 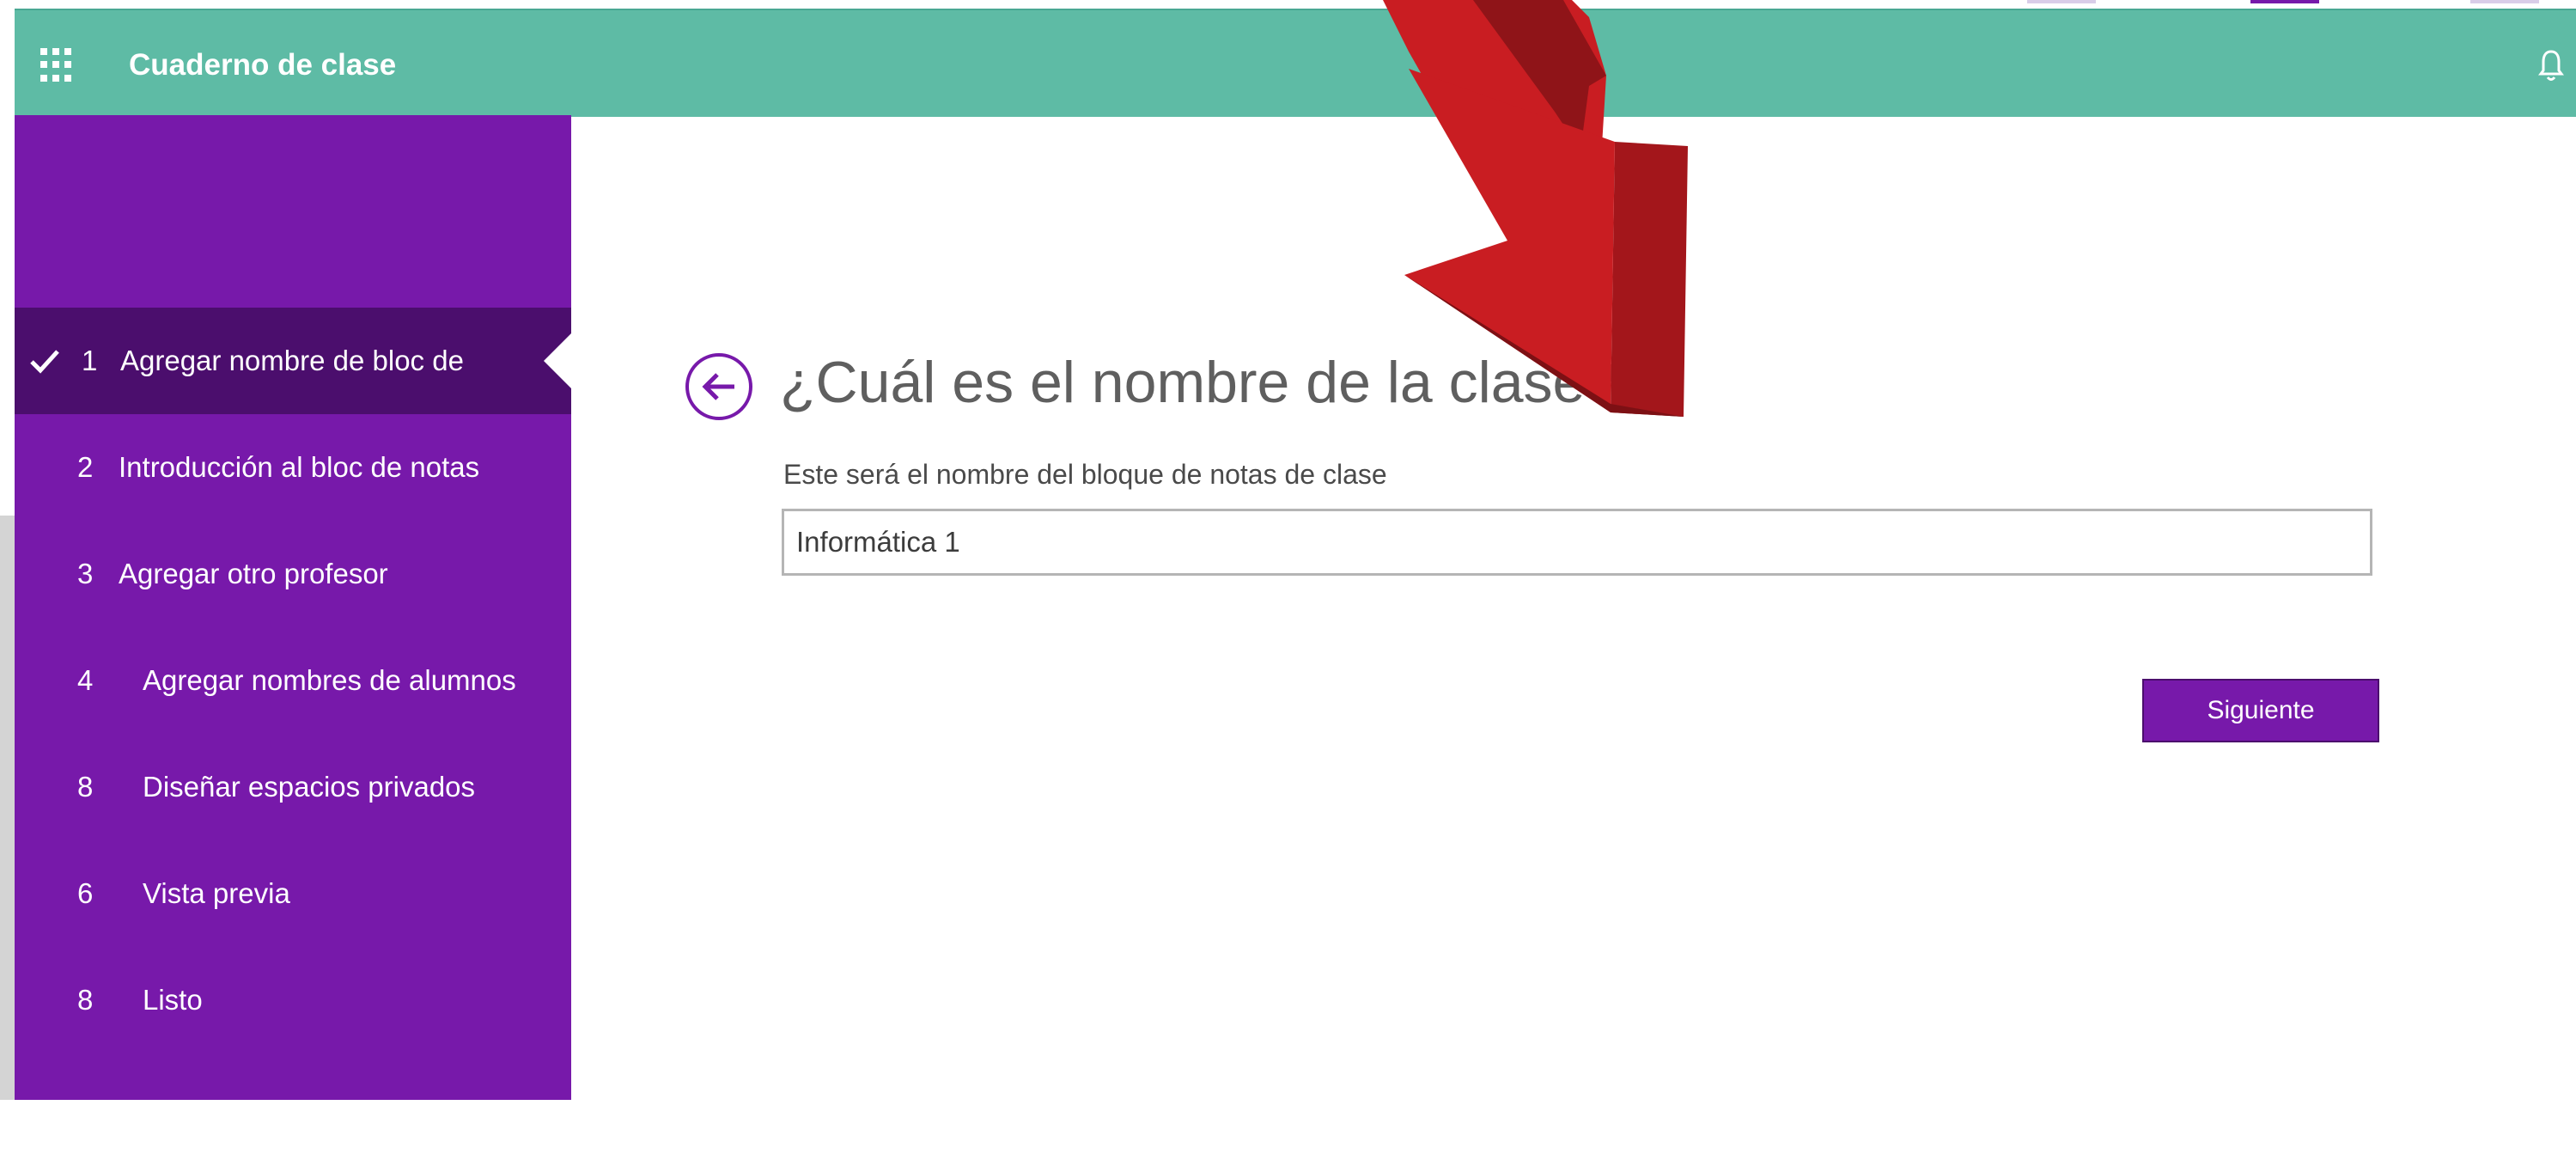 I want to click on step-number: 1, so click(x=90, y=360).